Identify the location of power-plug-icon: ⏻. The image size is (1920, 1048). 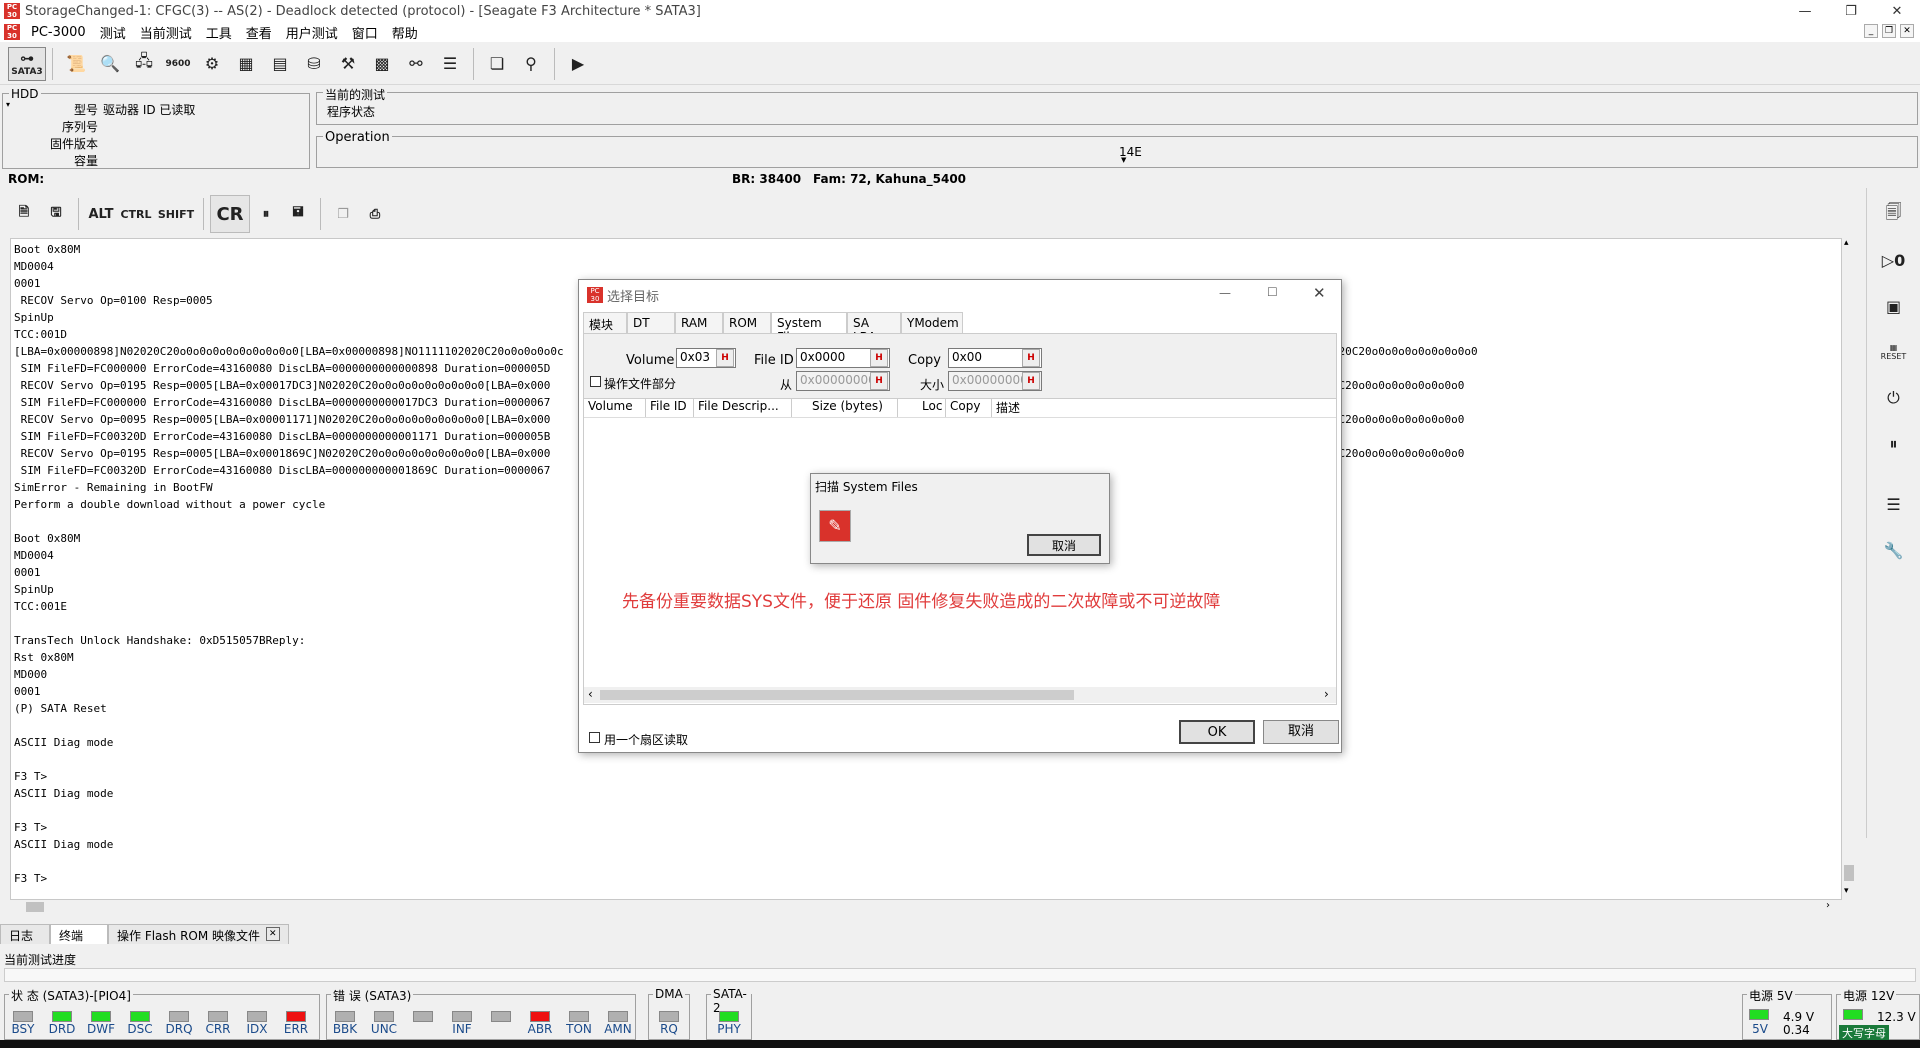
(1894, 398).